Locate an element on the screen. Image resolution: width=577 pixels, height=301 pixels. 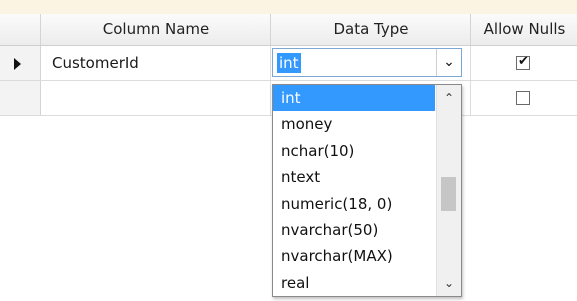
chevron-down-icon: ⌄ is located at coordinates (448, 62).